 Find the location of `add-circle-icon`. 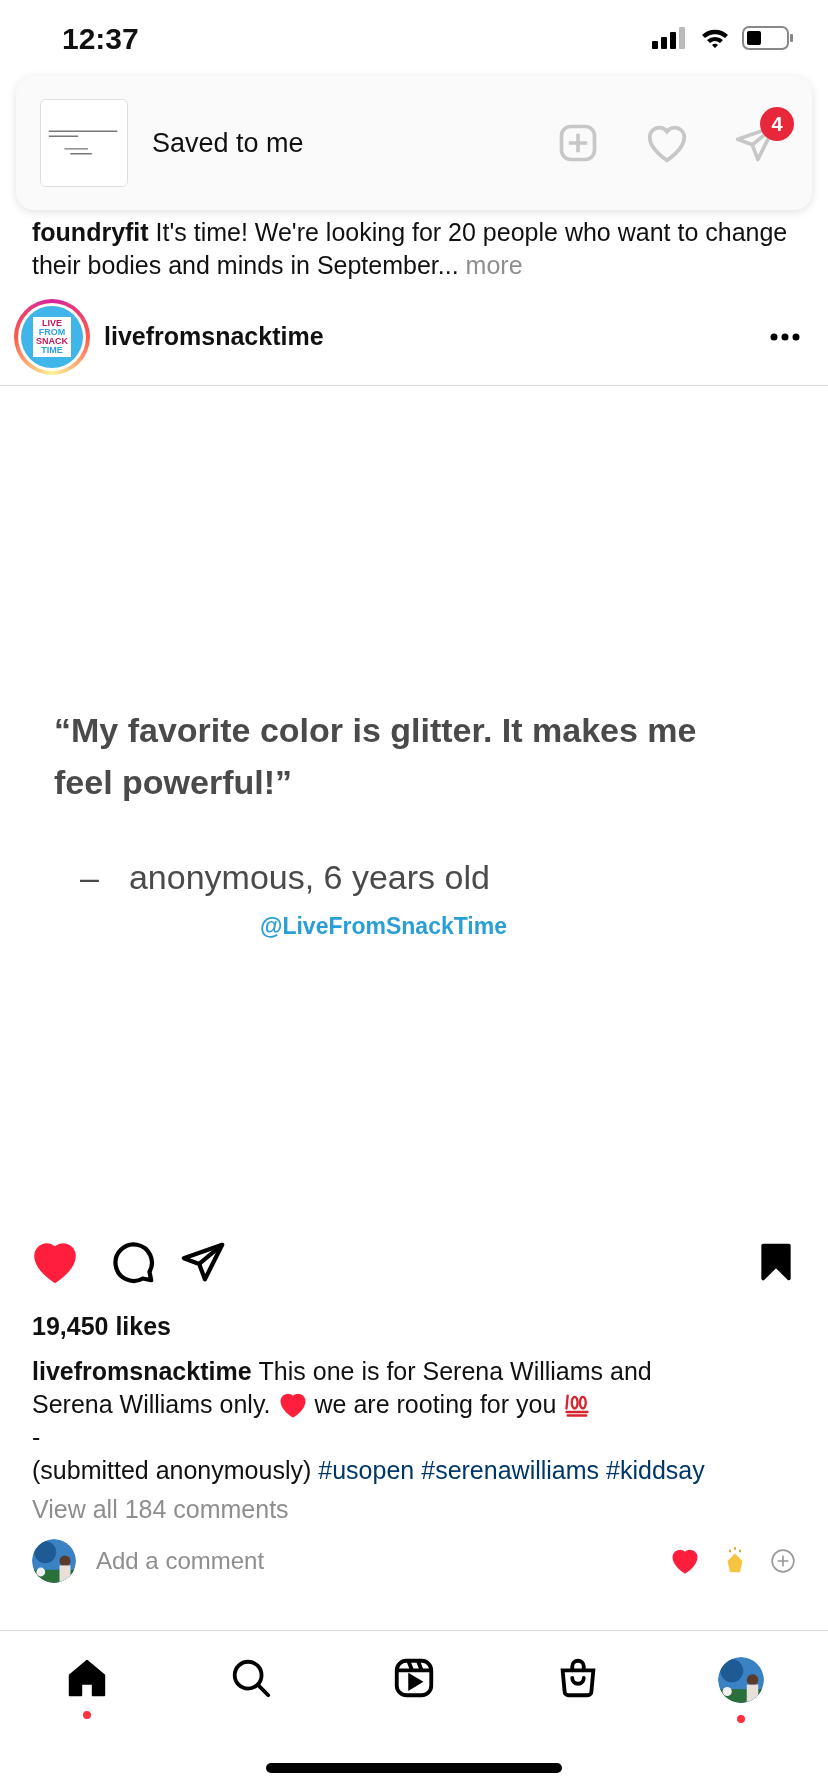

add-circle-icon is located at coordinates (783, 1561).